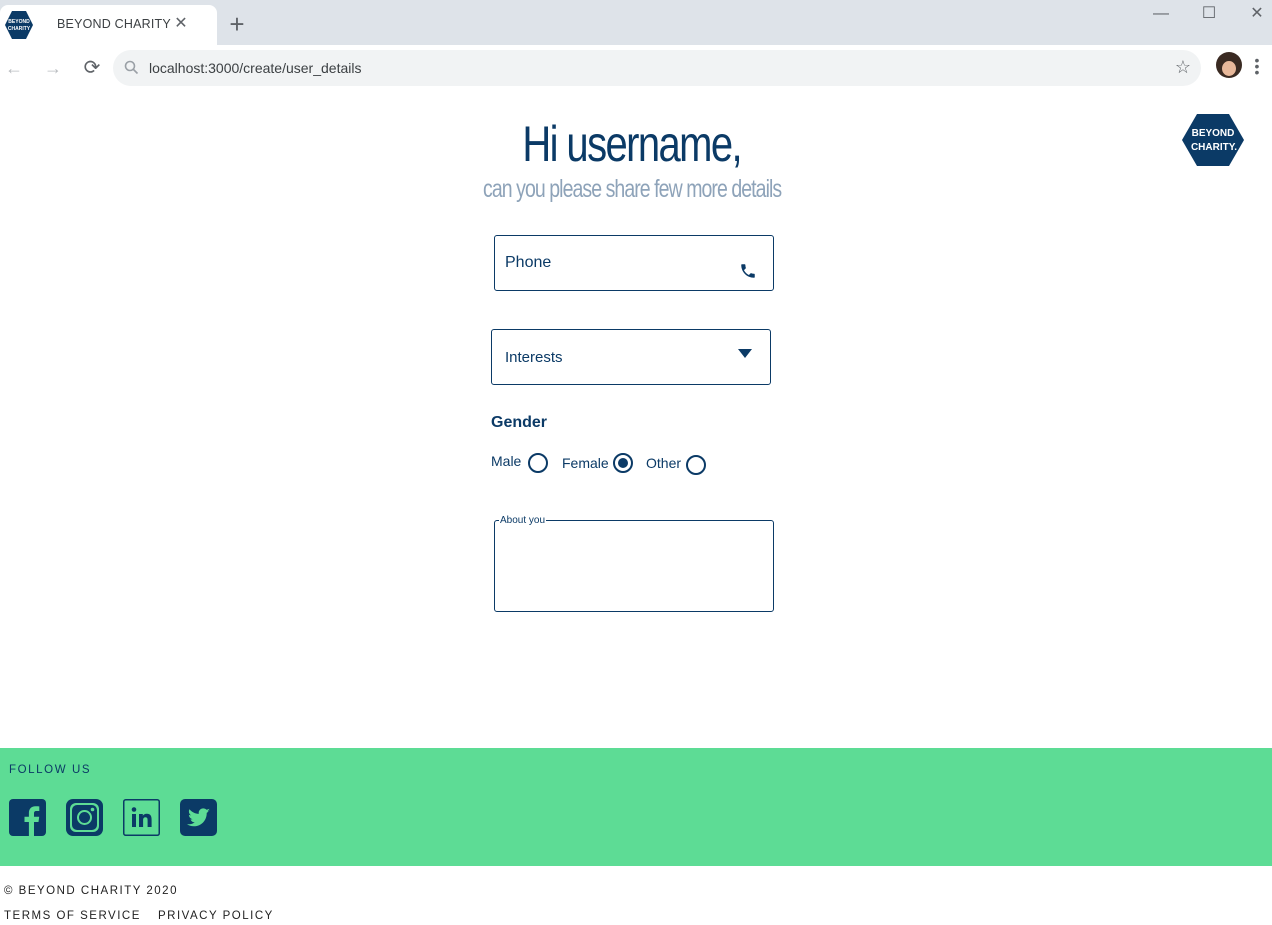  Describe the element at coordinates (181, 24) in the screenshot. I see `tab-close-icon: ✕` at that location.